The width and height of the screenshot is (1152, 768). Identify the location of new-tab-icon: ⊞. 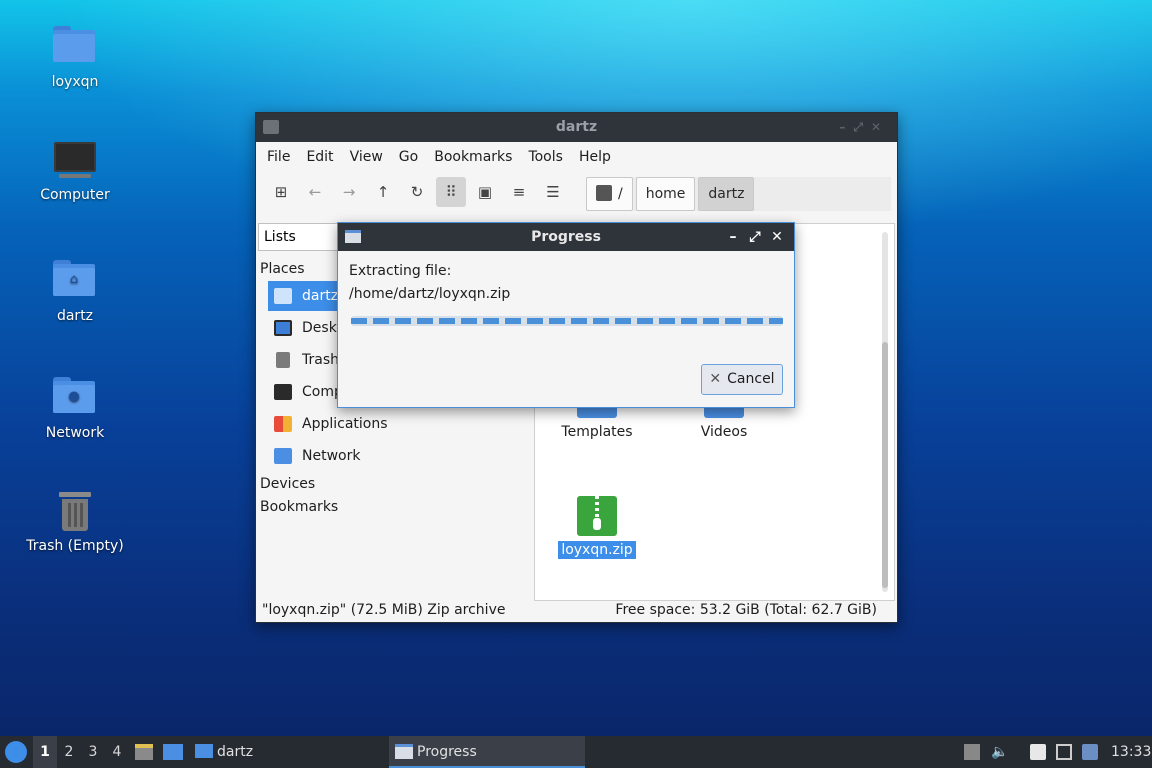
(281, 192).